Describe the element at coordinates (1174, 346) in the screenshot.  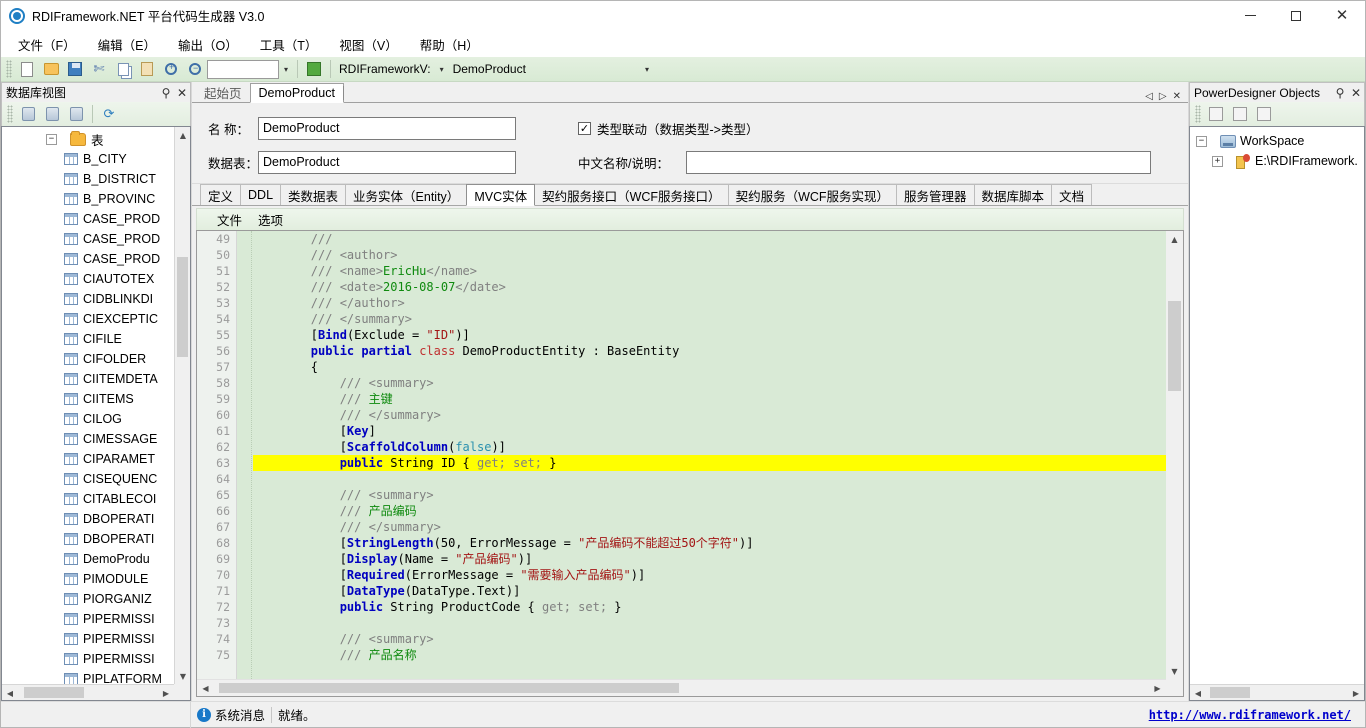
I see `editor-vscroll-thumb` at that location.